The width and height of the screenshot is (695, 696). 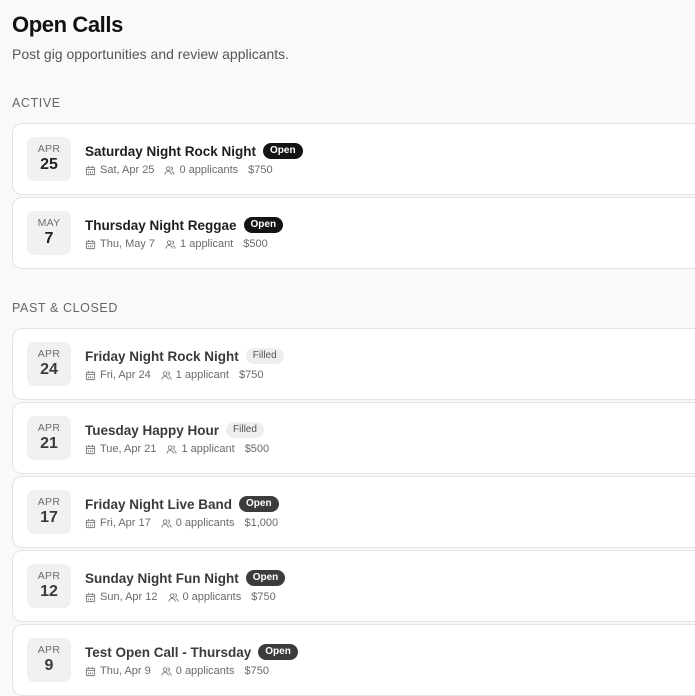 I want to click on meta-date: Sat, Apr 25, so click(x=119, y=170).